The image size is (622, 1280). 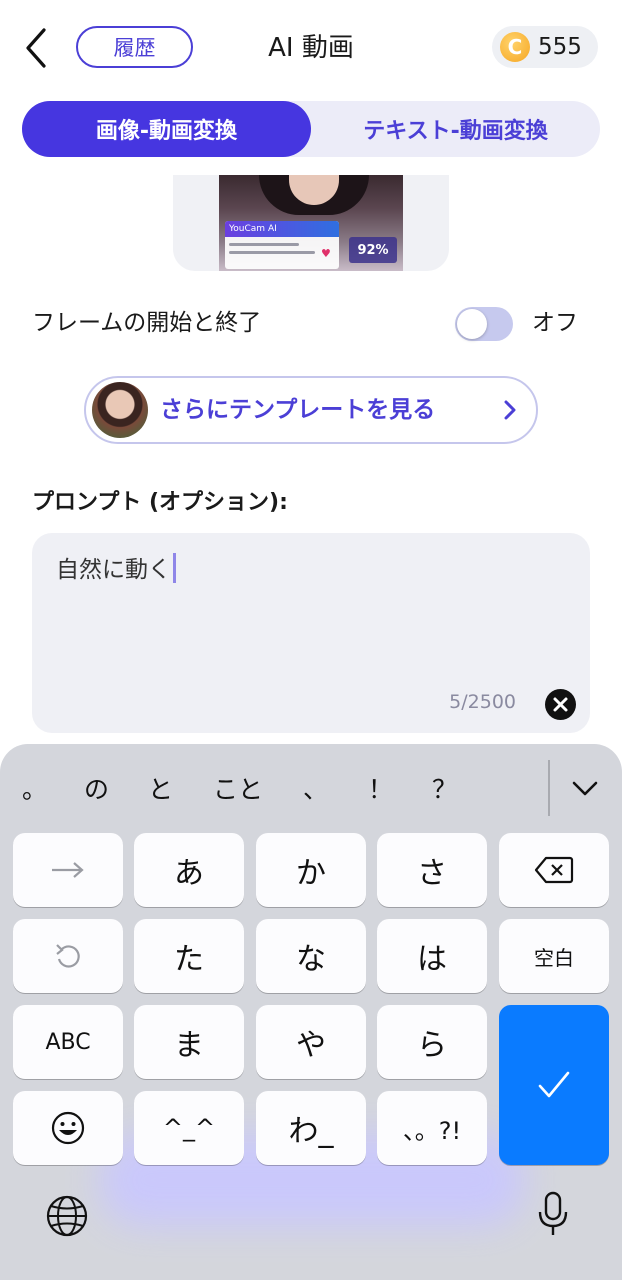 I want to click on prompt-text-wrap: 自然に動く, so click(x=116, y=570).